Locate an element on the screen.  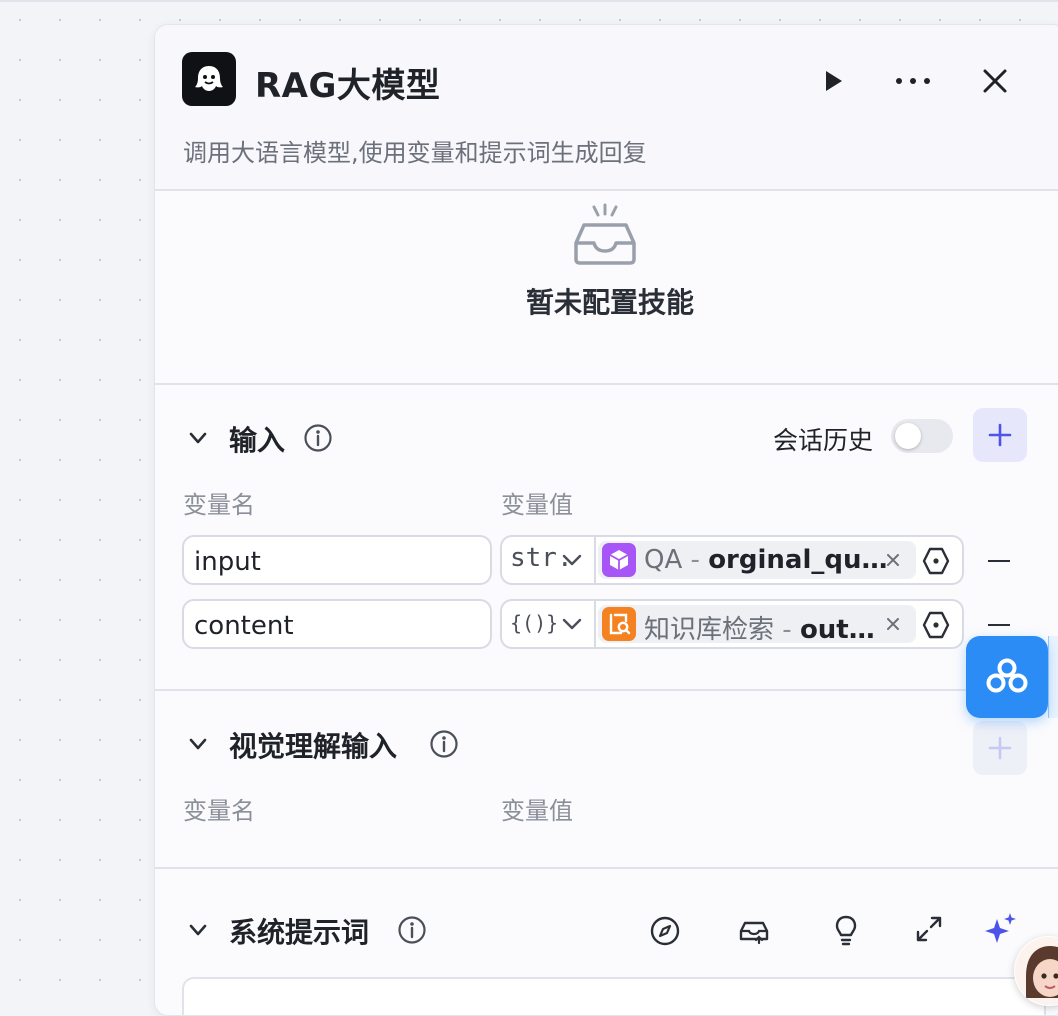
panel-header: RAG大模型 调用大语言模型,使用变量和提示词生成回复 is located at coordinates (606, 108).